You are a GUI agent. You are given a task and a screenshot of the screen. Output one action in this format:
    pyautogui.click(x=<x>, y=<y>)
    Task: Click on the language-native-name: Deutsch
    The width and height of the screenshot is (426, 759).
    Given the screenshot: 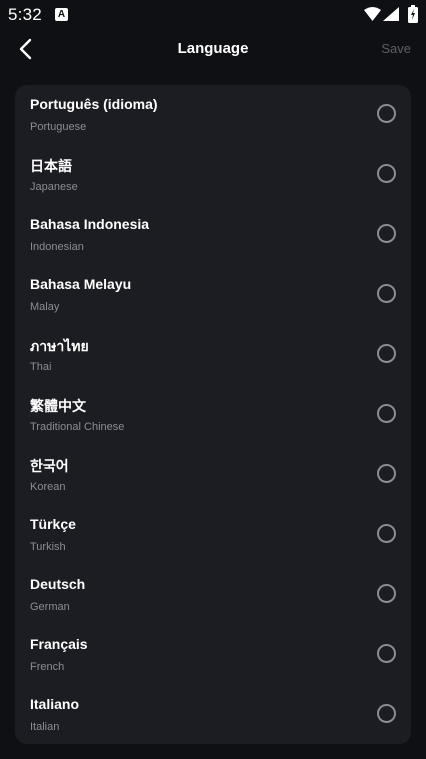 What is the action you would take?
    pyautogui.click(x=58, y=584)
    